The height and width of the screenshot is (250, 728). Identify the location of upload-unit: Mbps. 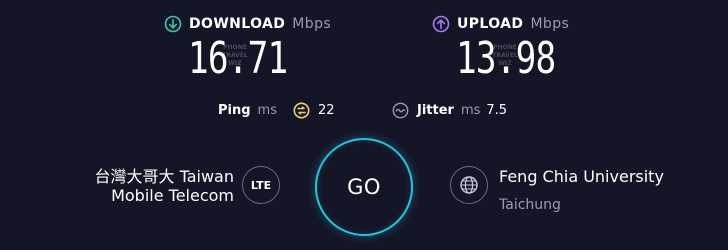
(550, 24).